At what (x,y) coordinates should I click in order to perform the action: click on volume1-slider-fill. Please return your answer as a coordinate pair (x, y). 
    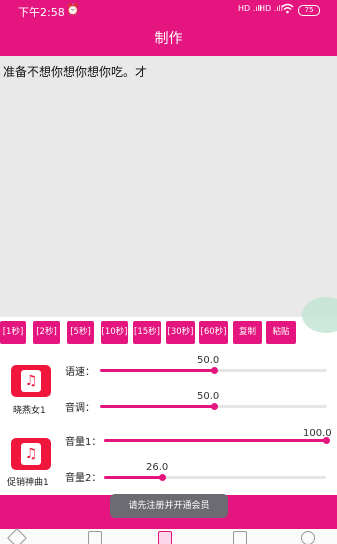
    Looking at the image, I should click on (215, 440).